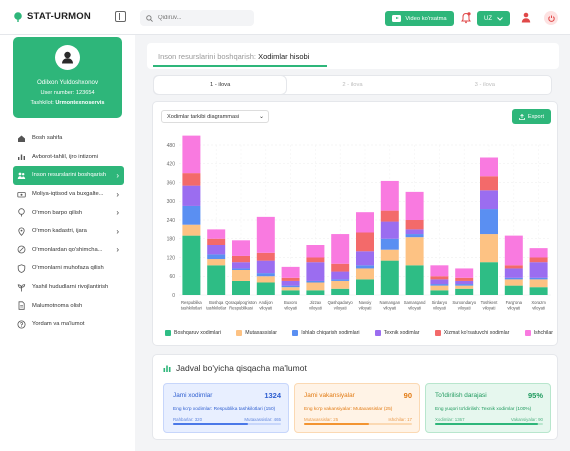  Describe the element at coordinates (485, 85) in the screenshot. I see `tab-ilova-3: 3 - ilova` at that location.